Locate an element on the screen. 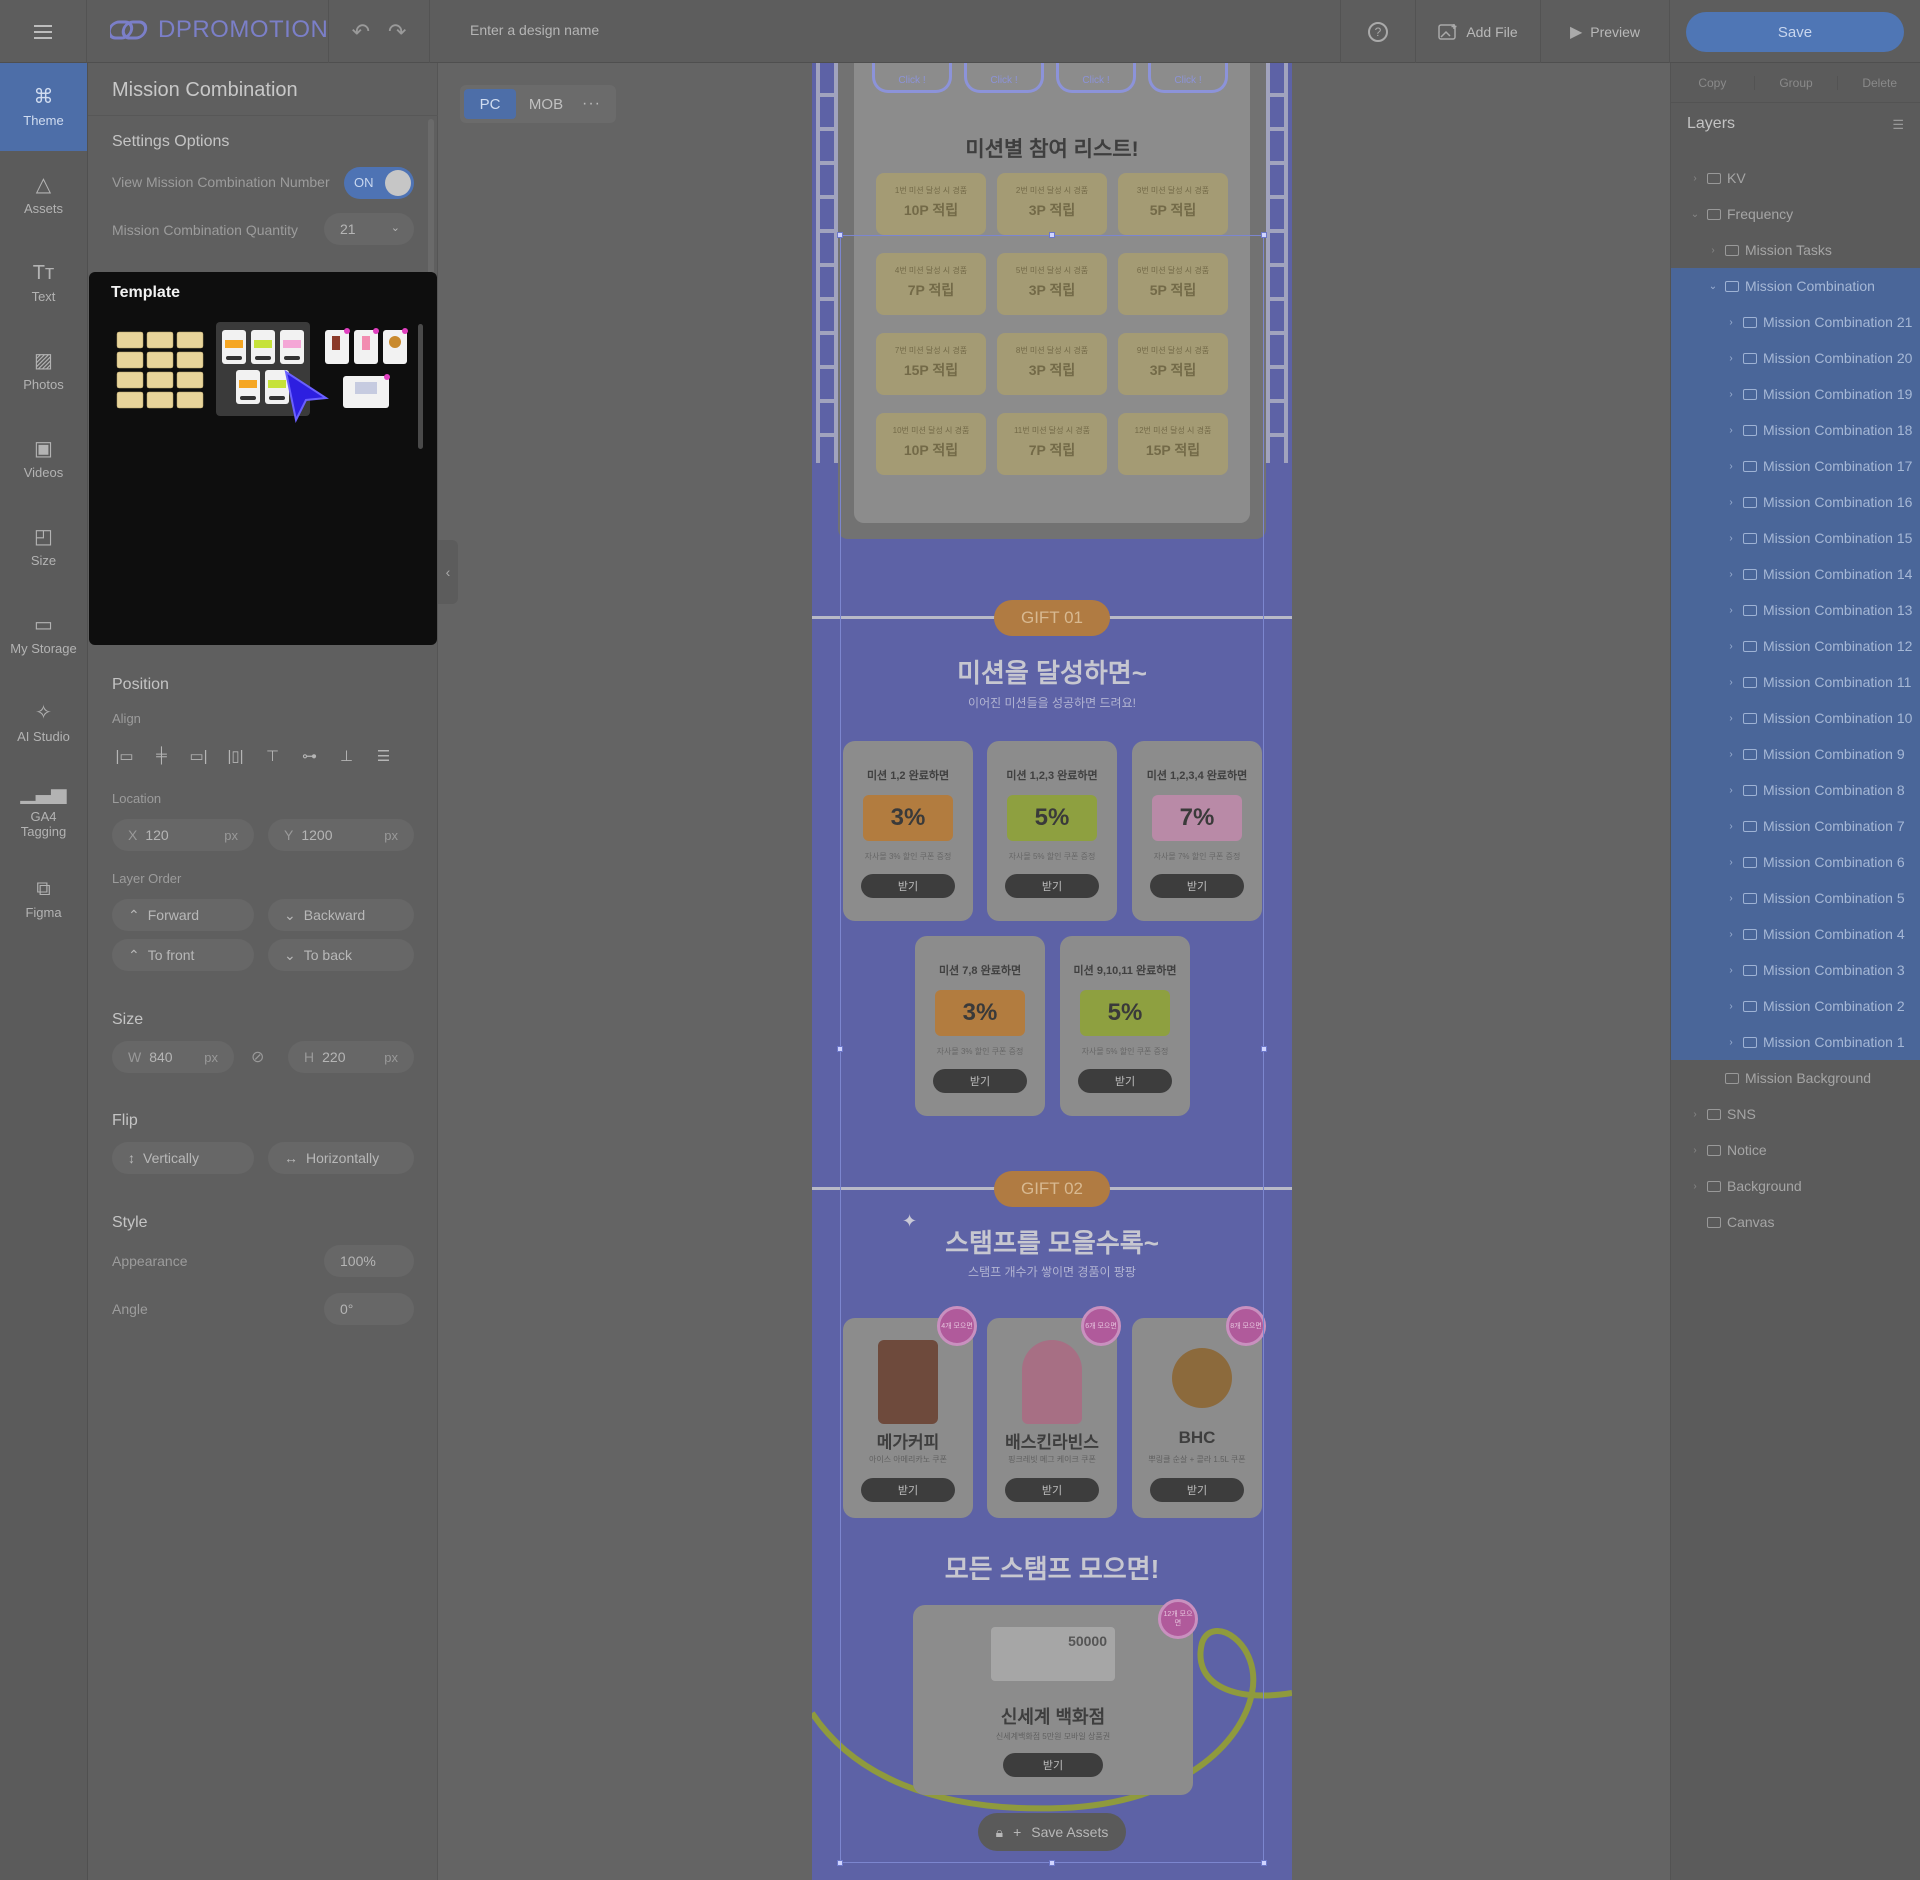 This screenshot has width=1920, height=1880. layer-item: › Mission Combination 2 is located at coordinates (1795, 1006).